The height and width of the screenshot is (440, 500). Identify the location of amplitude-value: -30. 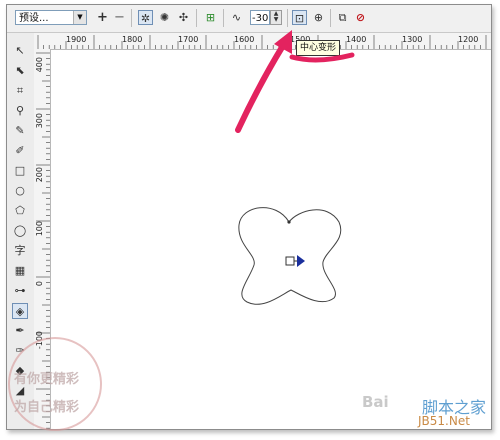
(260, 18).